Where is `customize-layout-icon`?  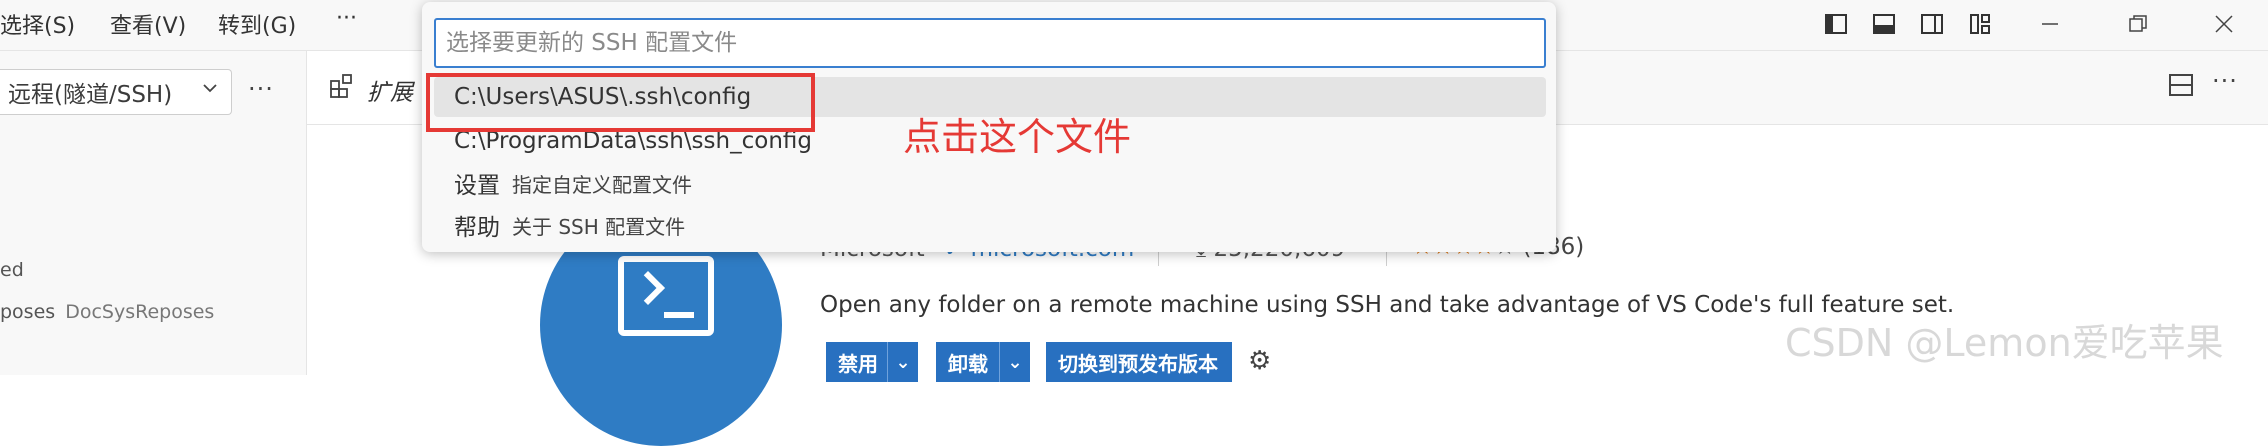 customize-layout-icon is located at coordinates (1980, 24).